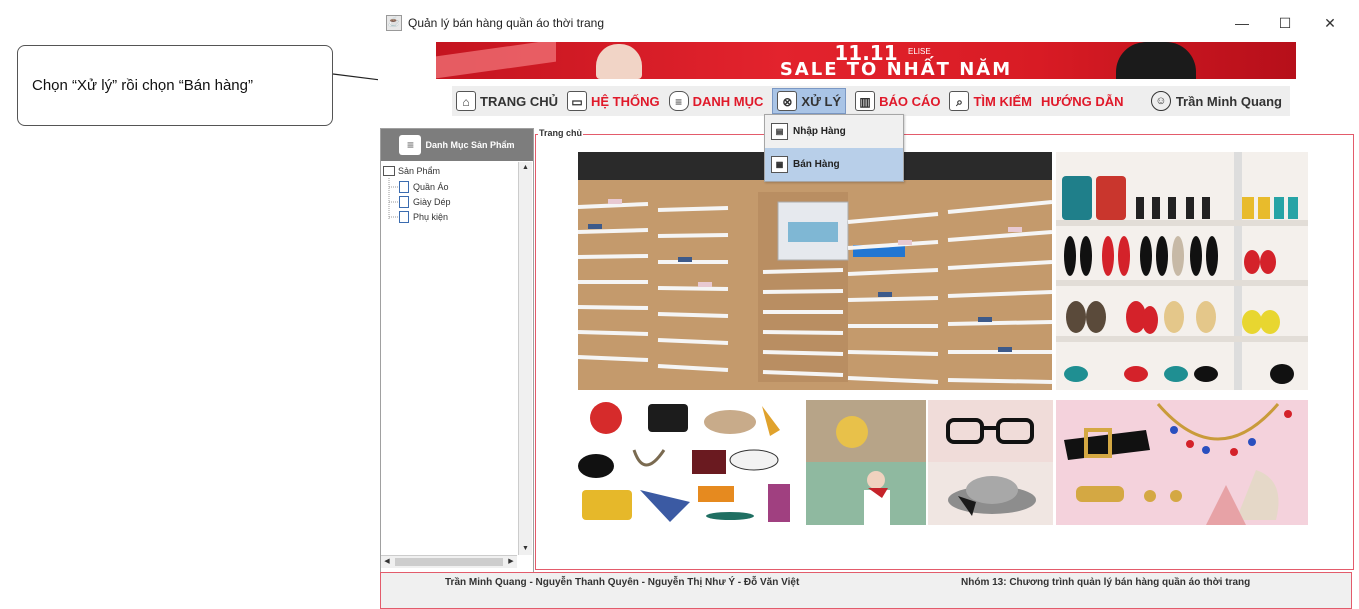  I want to click on tree-lines, so click(393, 199).